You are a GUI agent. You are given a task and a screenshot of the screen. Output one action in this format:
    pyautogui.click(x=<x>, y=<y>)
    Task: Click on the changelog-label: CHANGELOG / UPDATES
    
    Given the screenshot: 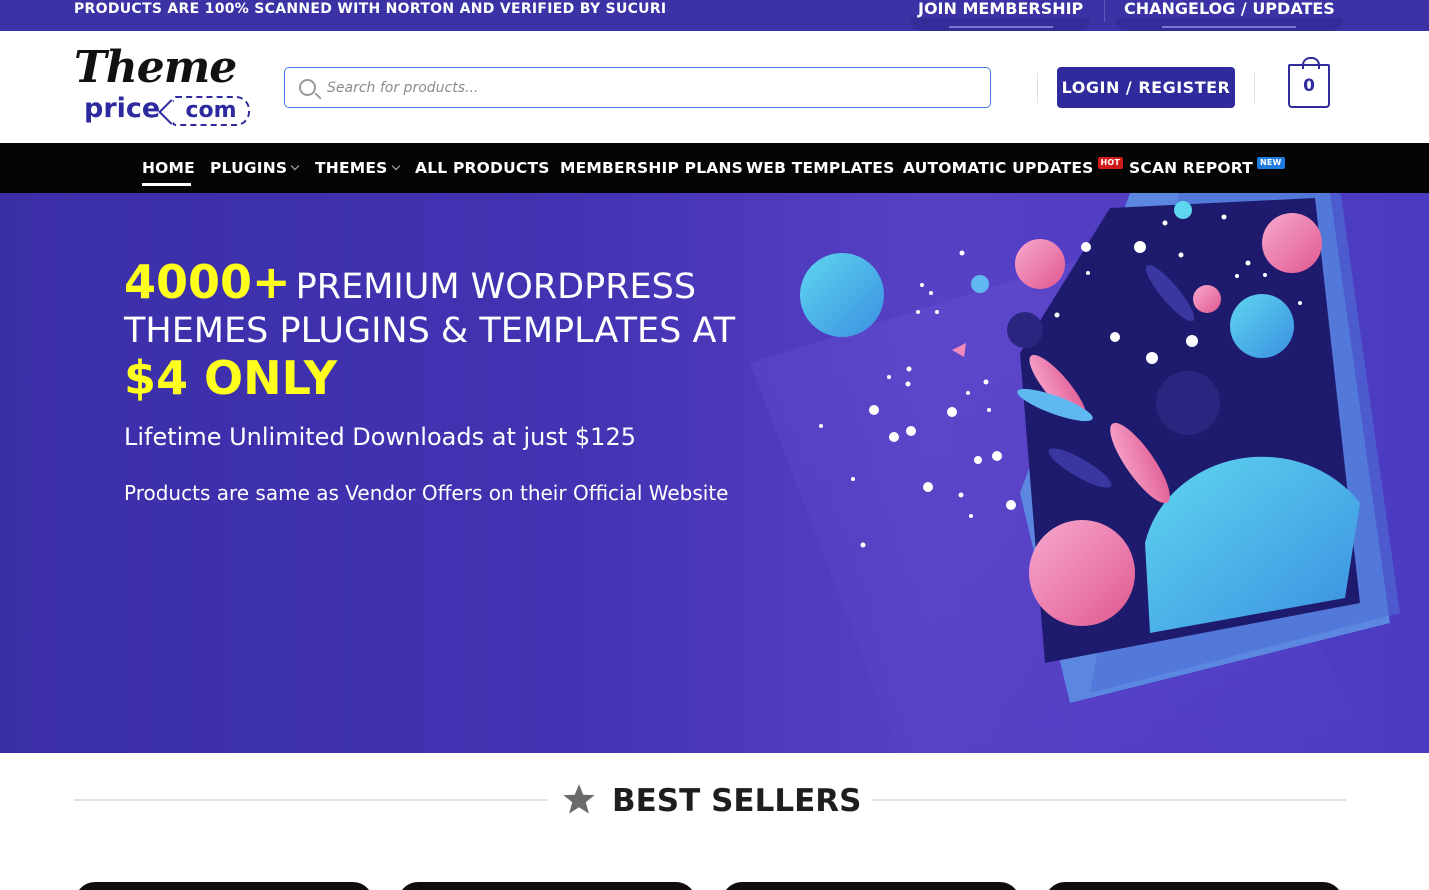 What is the action you would take?
    pyautogui.click(x=1229, y=9)
    